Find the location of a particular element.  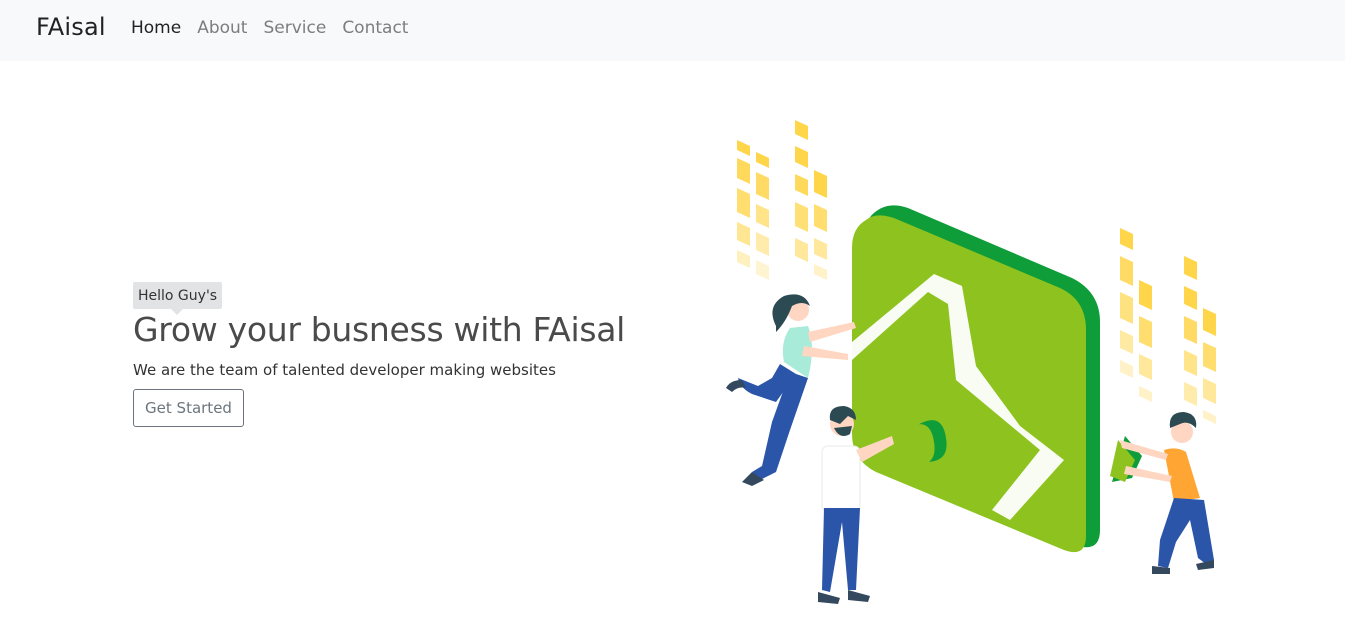

nav-link-service: Service is located at coordinates (294, 28).